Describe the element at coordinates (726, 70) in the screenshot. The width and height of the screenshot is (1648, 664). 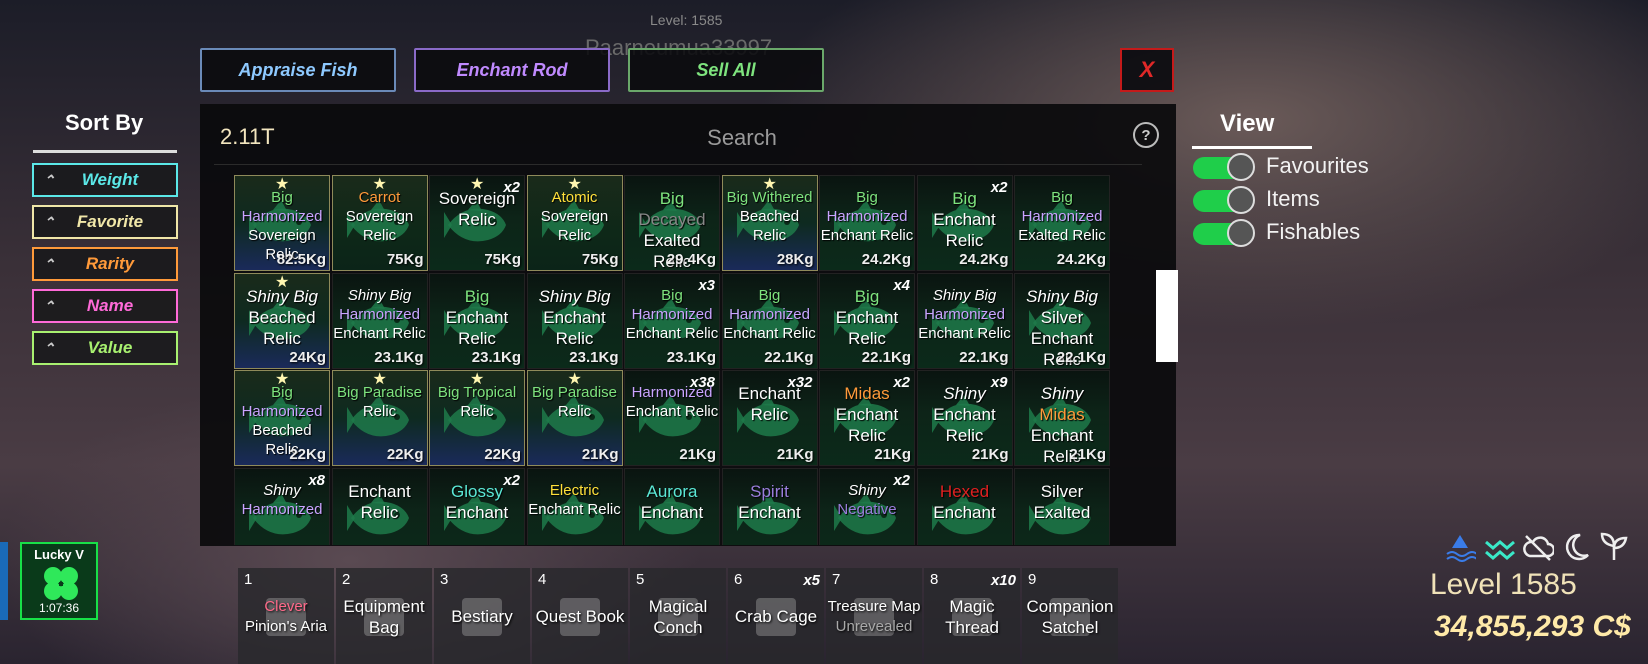
I see `sell-all-button: Sell All` at that location.